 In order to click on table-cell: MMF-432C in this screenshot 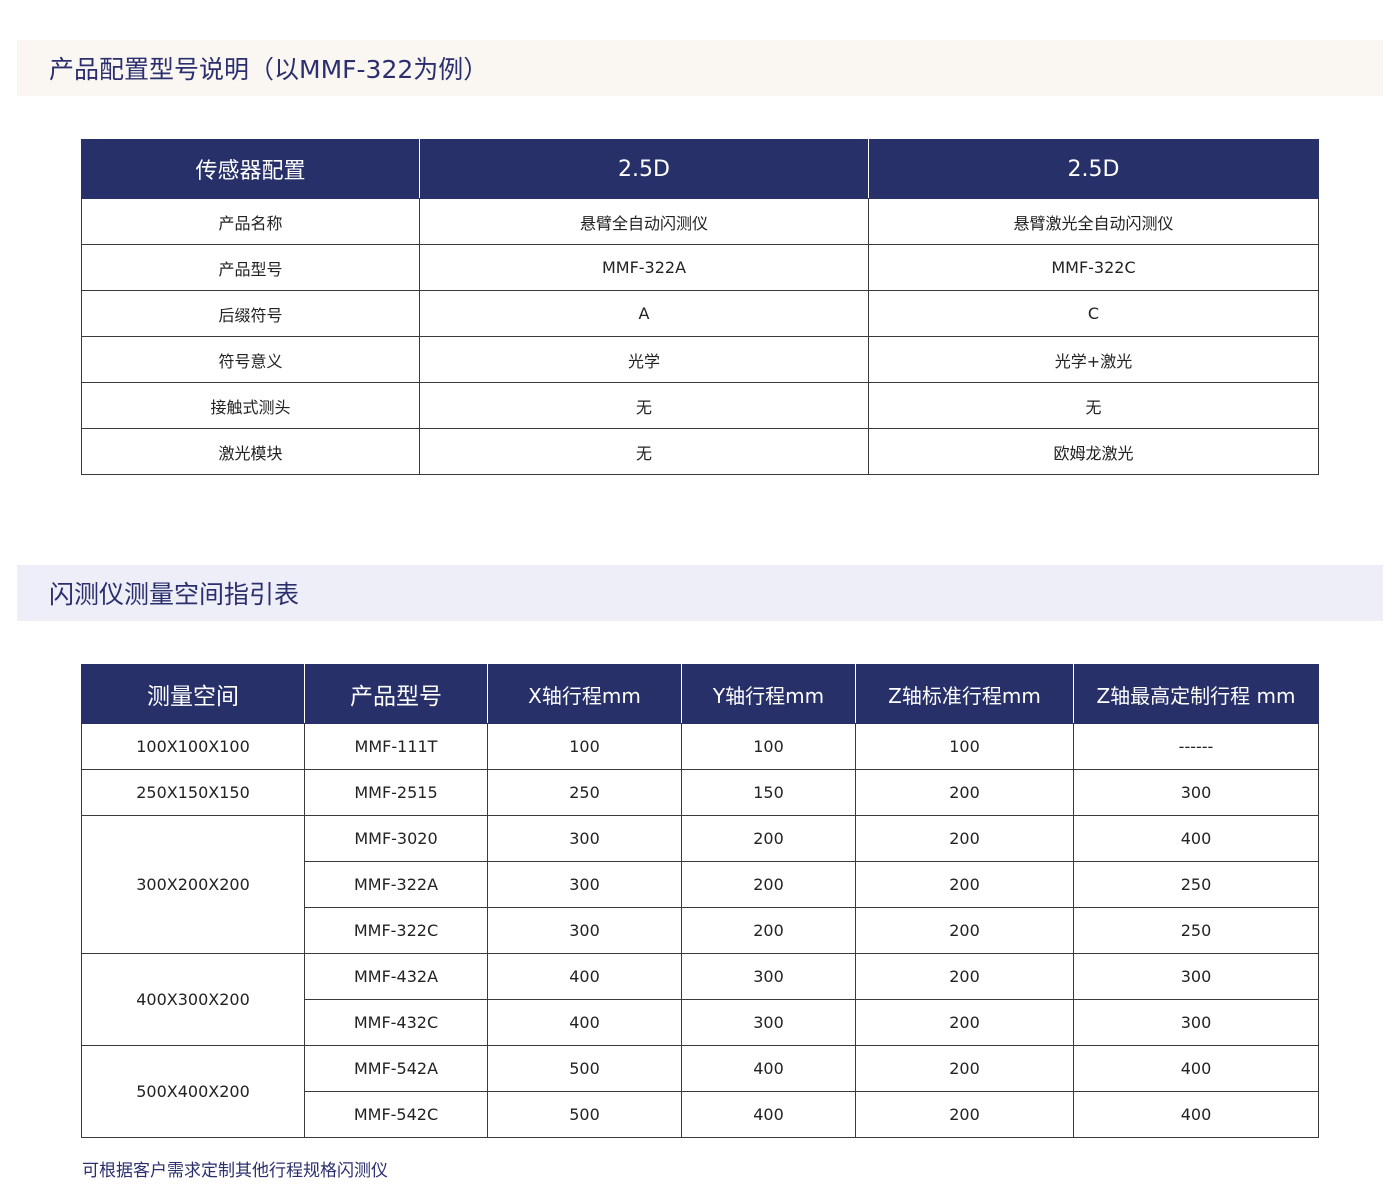, I will do `click(396, 1022)`.